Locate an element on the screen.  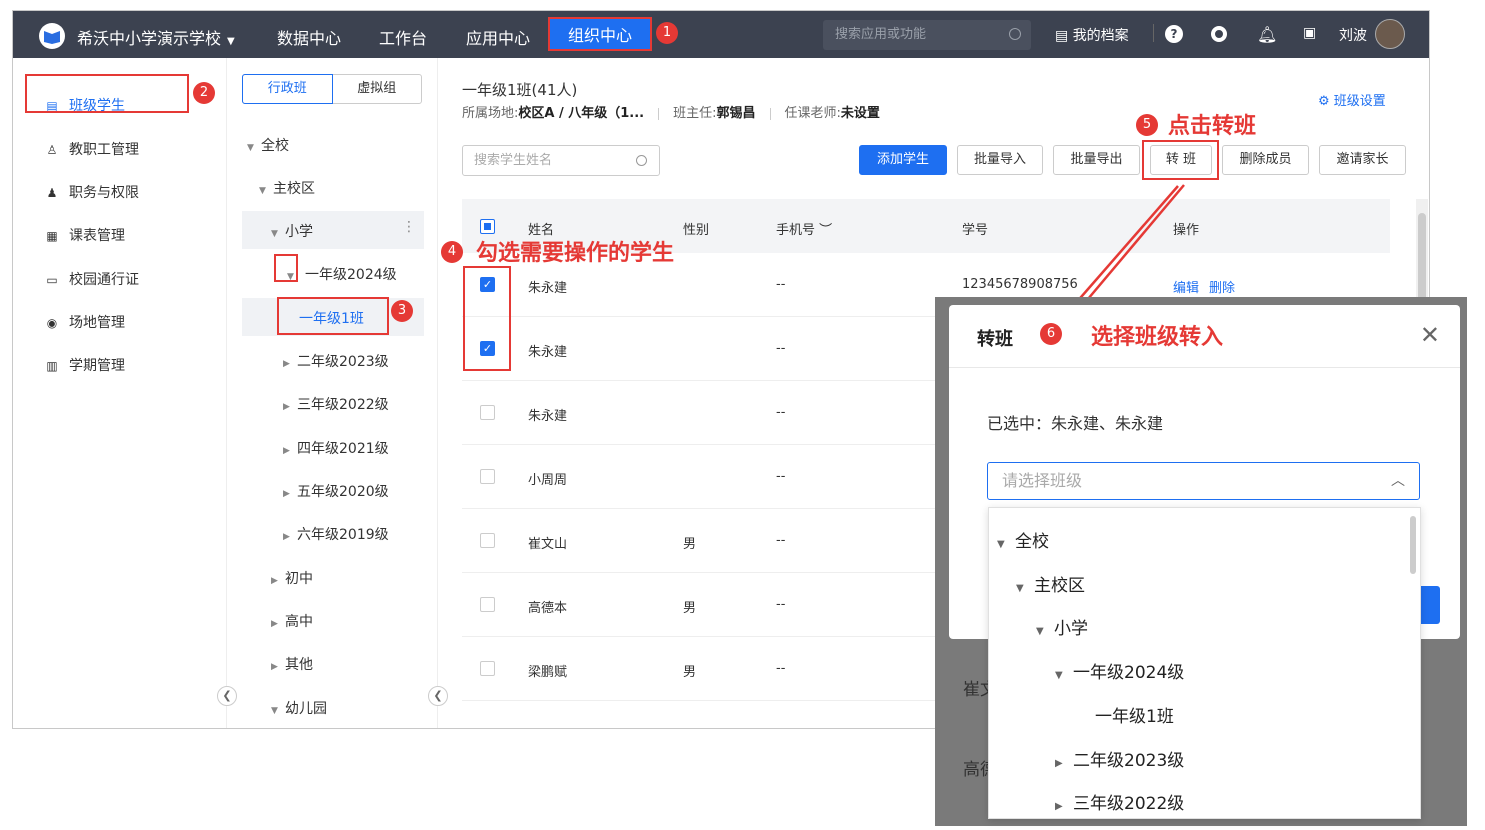
tree-node-label: 小学 is located at coordinates (299, 232).